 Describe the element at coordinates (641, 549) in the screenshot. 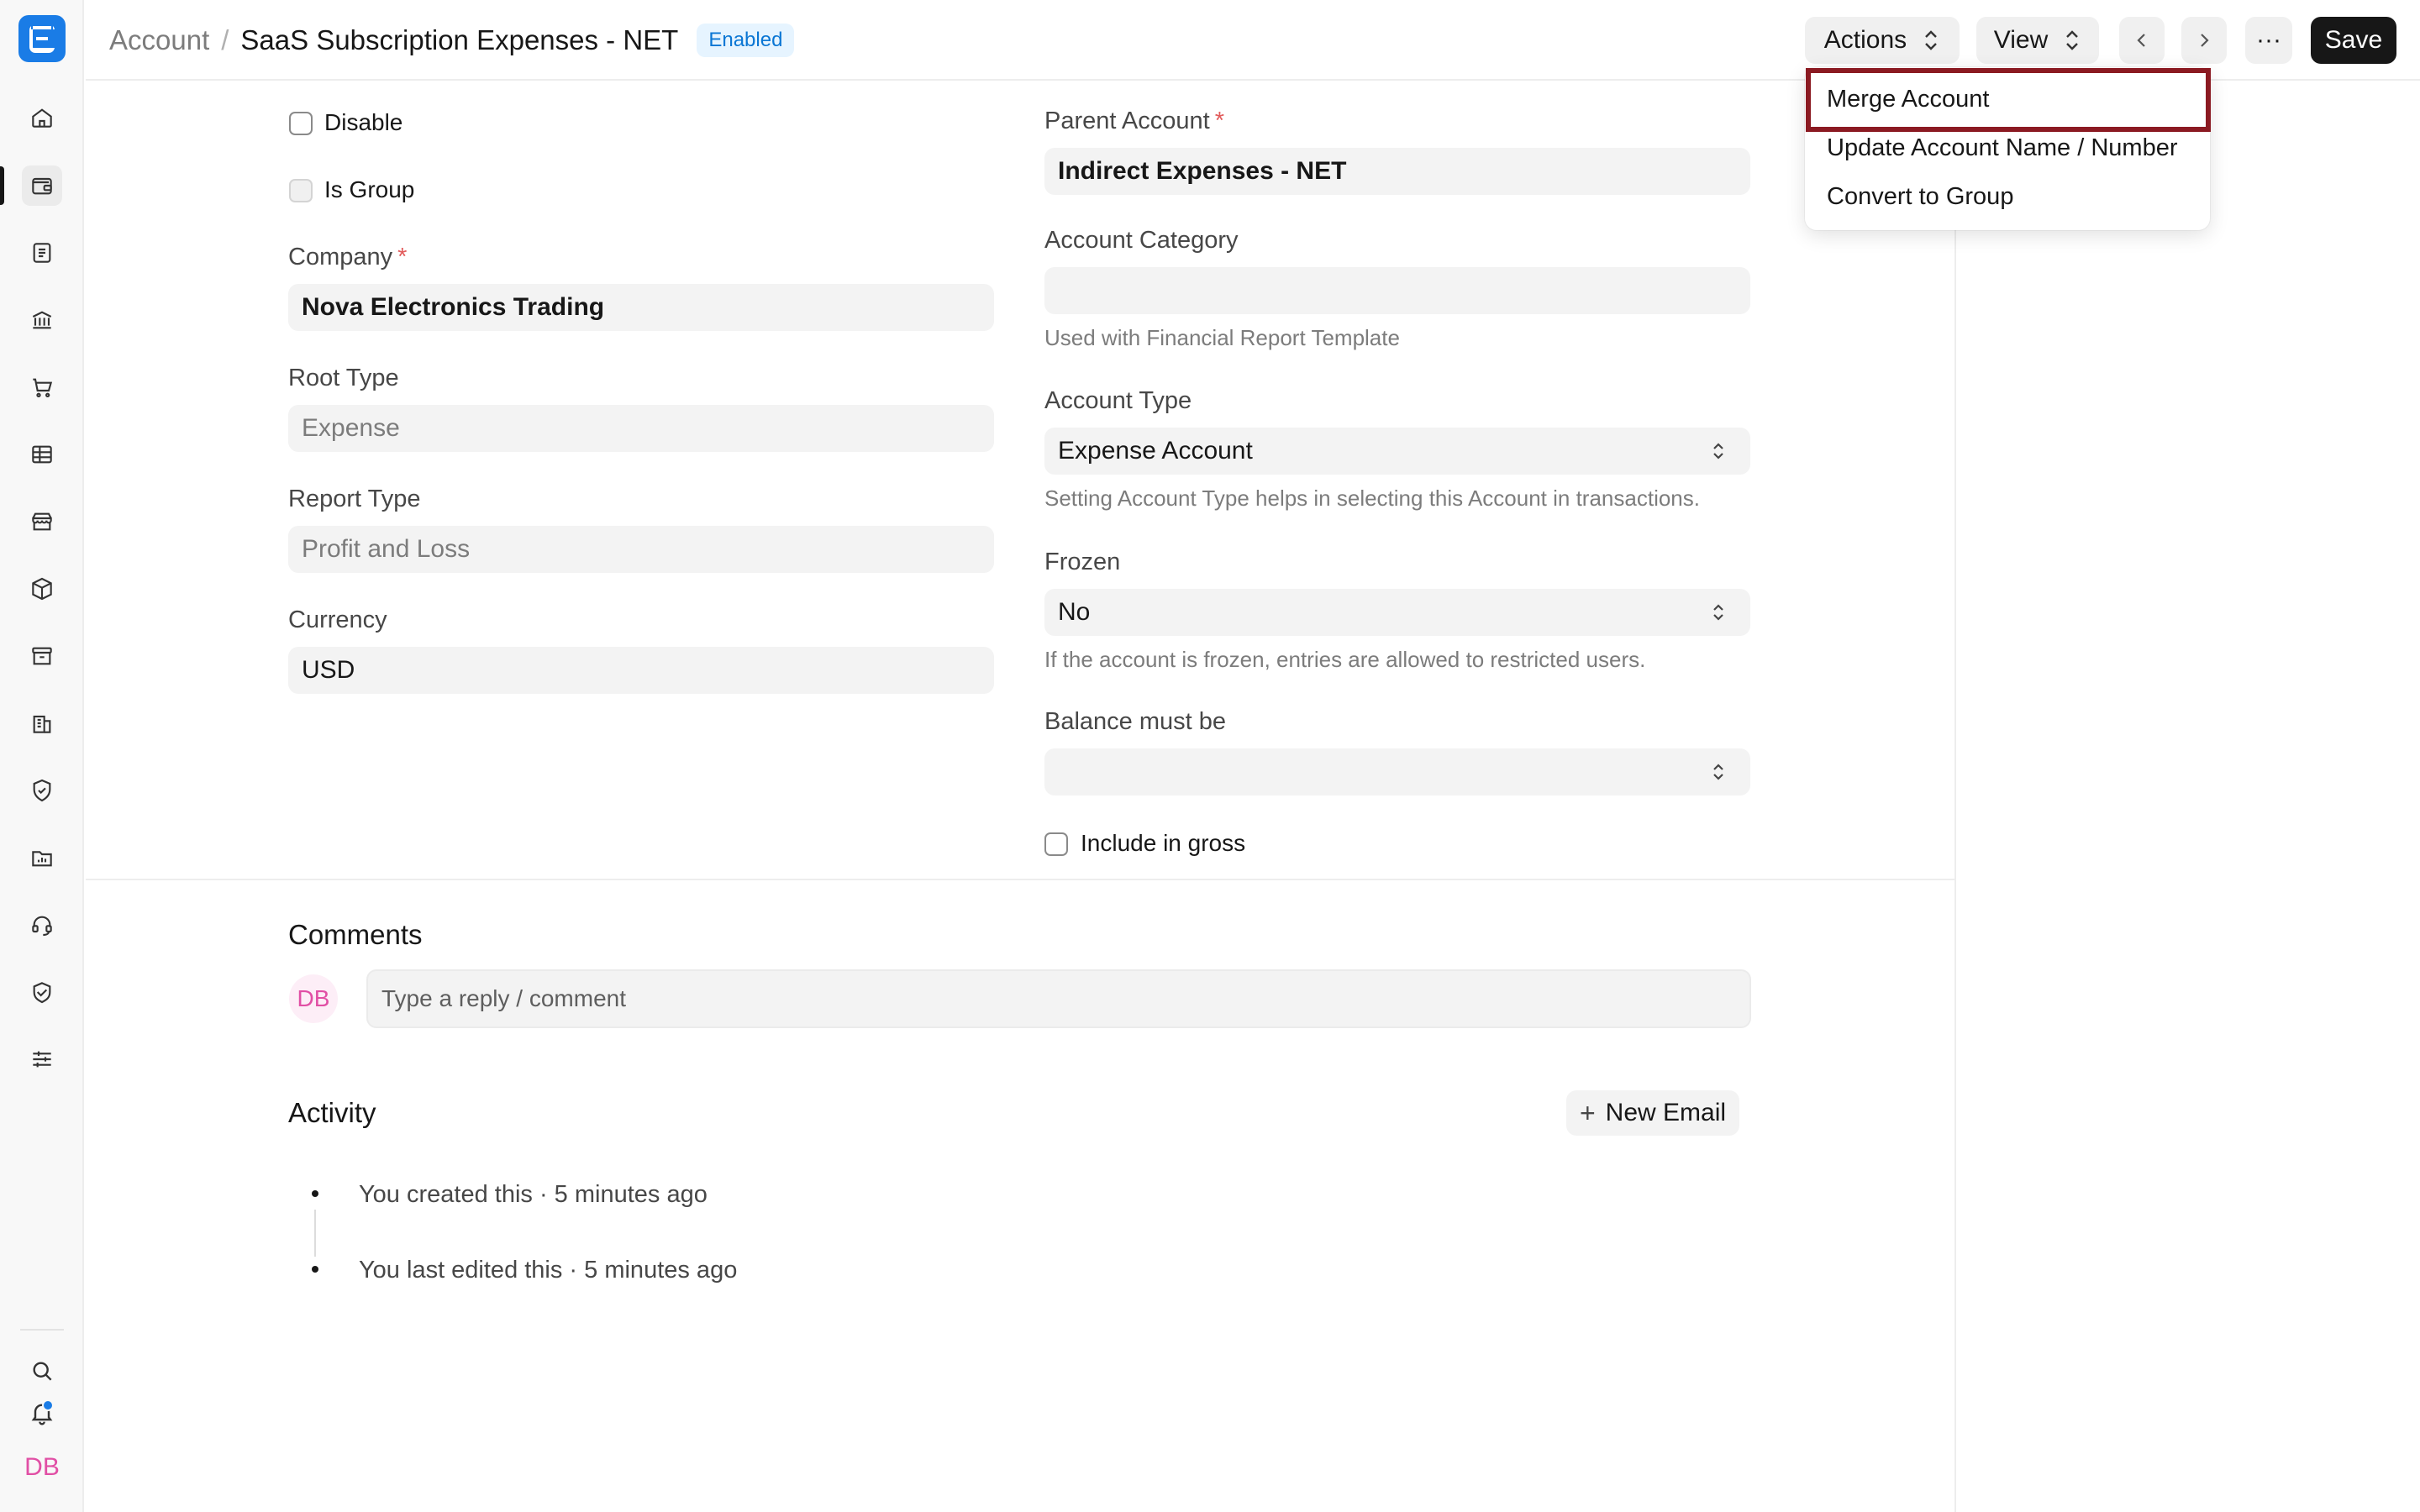

I see `report-type-field: Profit and Loss` at that location.